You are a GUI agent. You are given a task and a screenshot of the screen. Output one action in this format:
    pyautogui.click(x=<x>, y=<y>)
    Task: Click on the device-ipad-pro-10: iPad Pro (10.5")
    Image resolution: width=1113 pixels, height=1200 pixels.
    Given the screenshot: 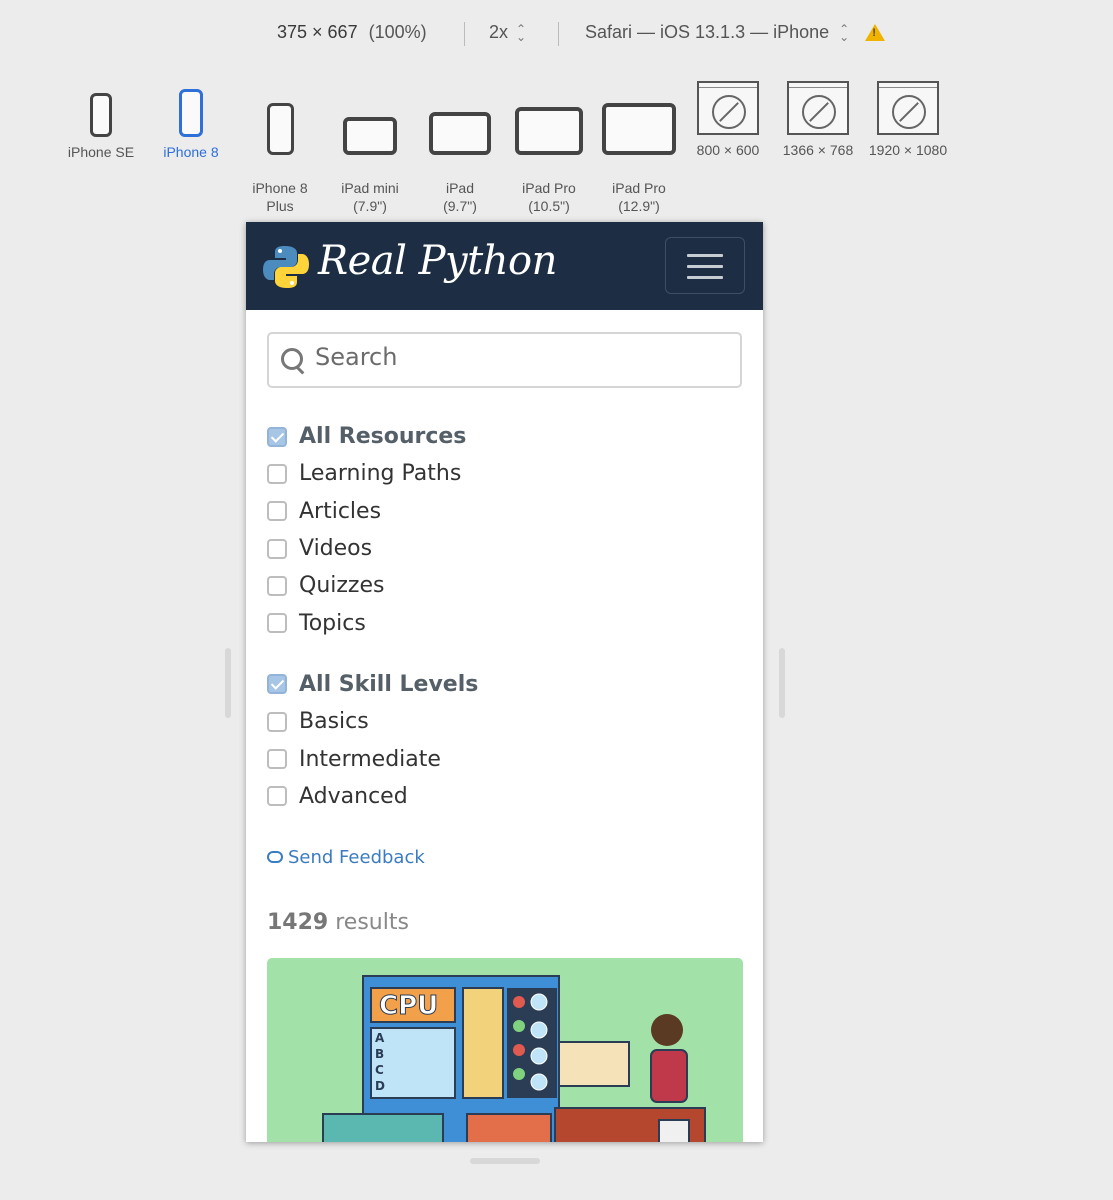 What is the action you would take?
    pyautogui.click(x=549, y=156)
    